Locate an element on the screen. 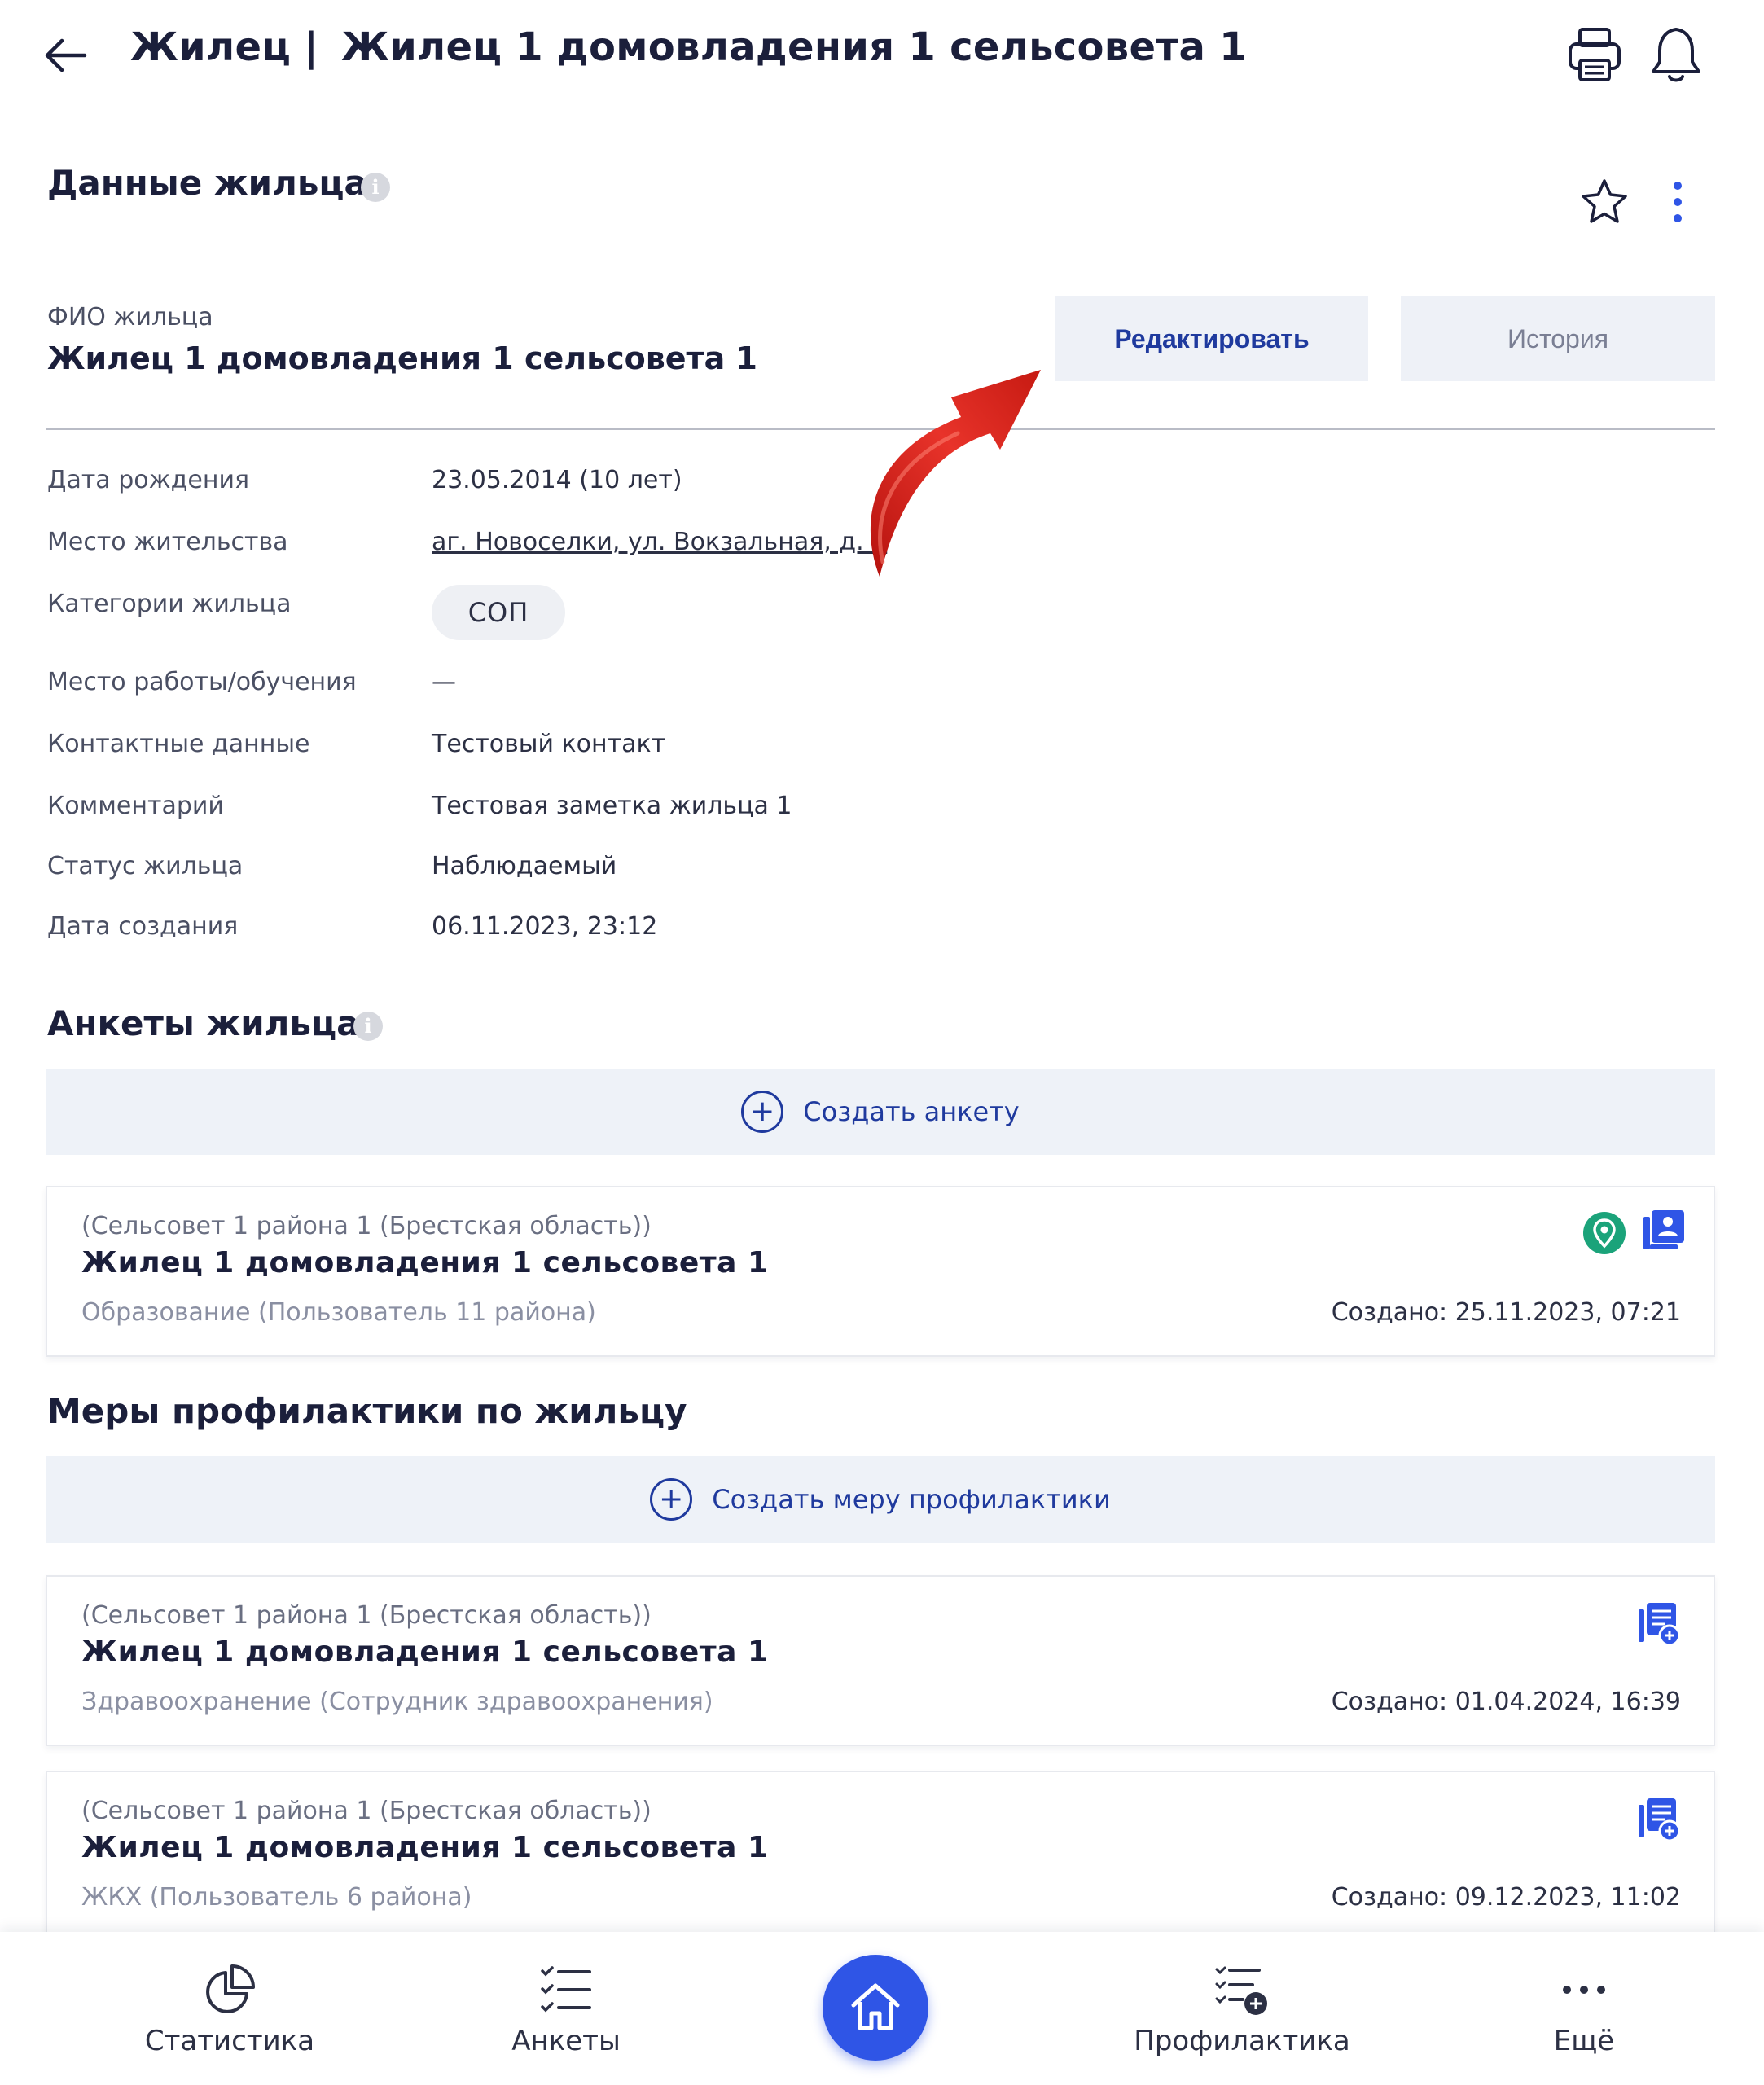 This screenshot has height=2085, width=1764. comment-label: Комментарий is located at coordinates (135, 806).